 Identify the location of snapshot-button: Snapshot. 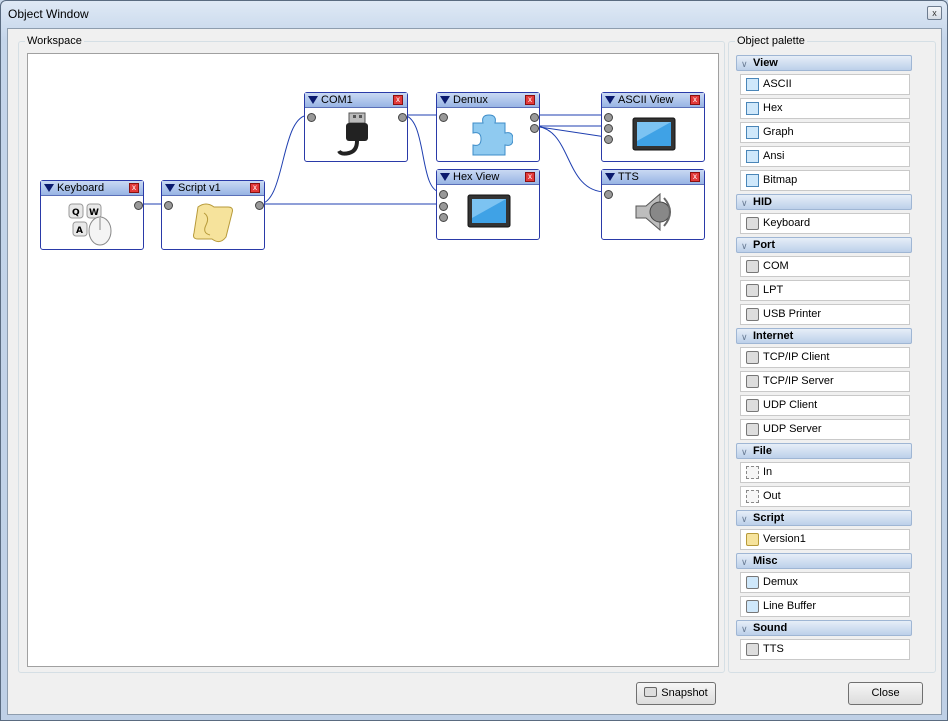
(676, 693).